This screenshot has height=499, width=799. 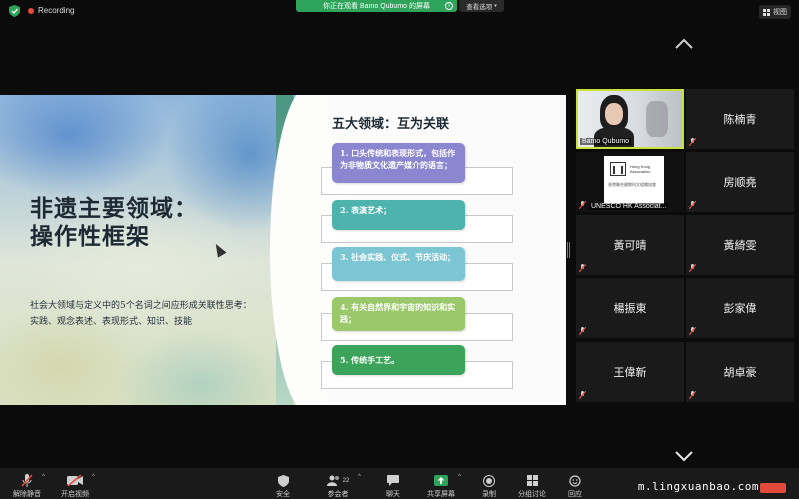 I want to click on unesco-logo-columns, so click(x=618, y=170).